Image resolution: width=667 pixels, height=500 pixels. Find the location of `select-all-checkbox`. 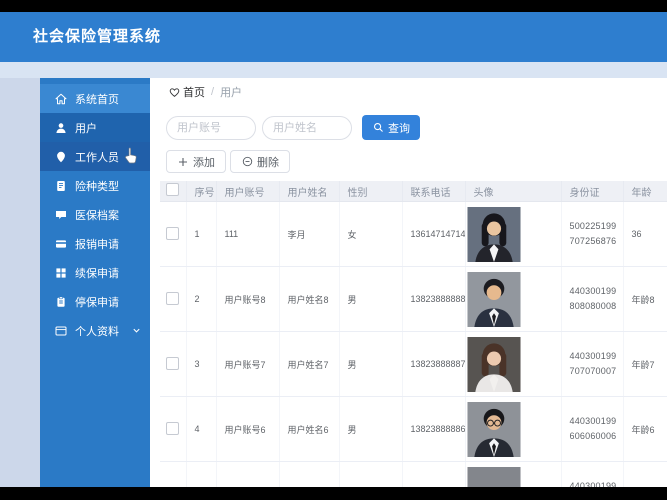

select-all-checkbox is located at coordinates (172, 189).